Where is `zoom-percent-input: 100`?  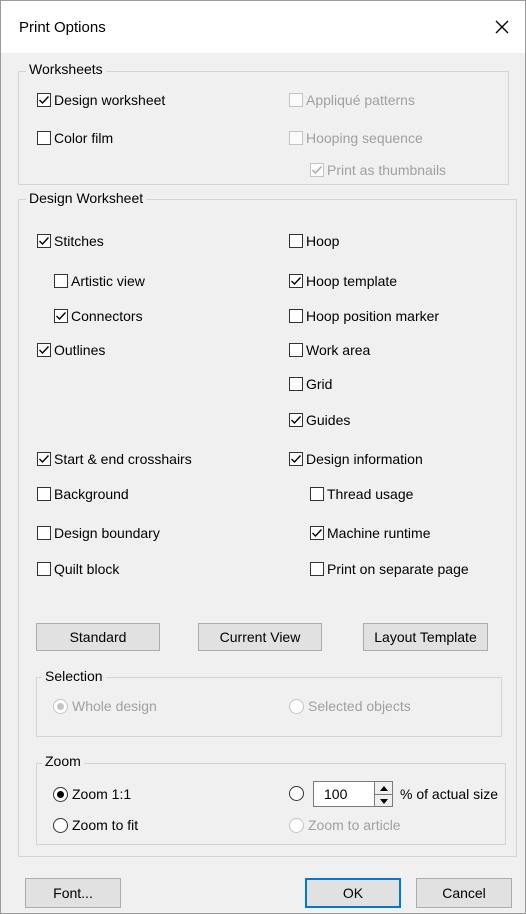
zoom-percent-input: 100 is located at coordinates (344, 794).